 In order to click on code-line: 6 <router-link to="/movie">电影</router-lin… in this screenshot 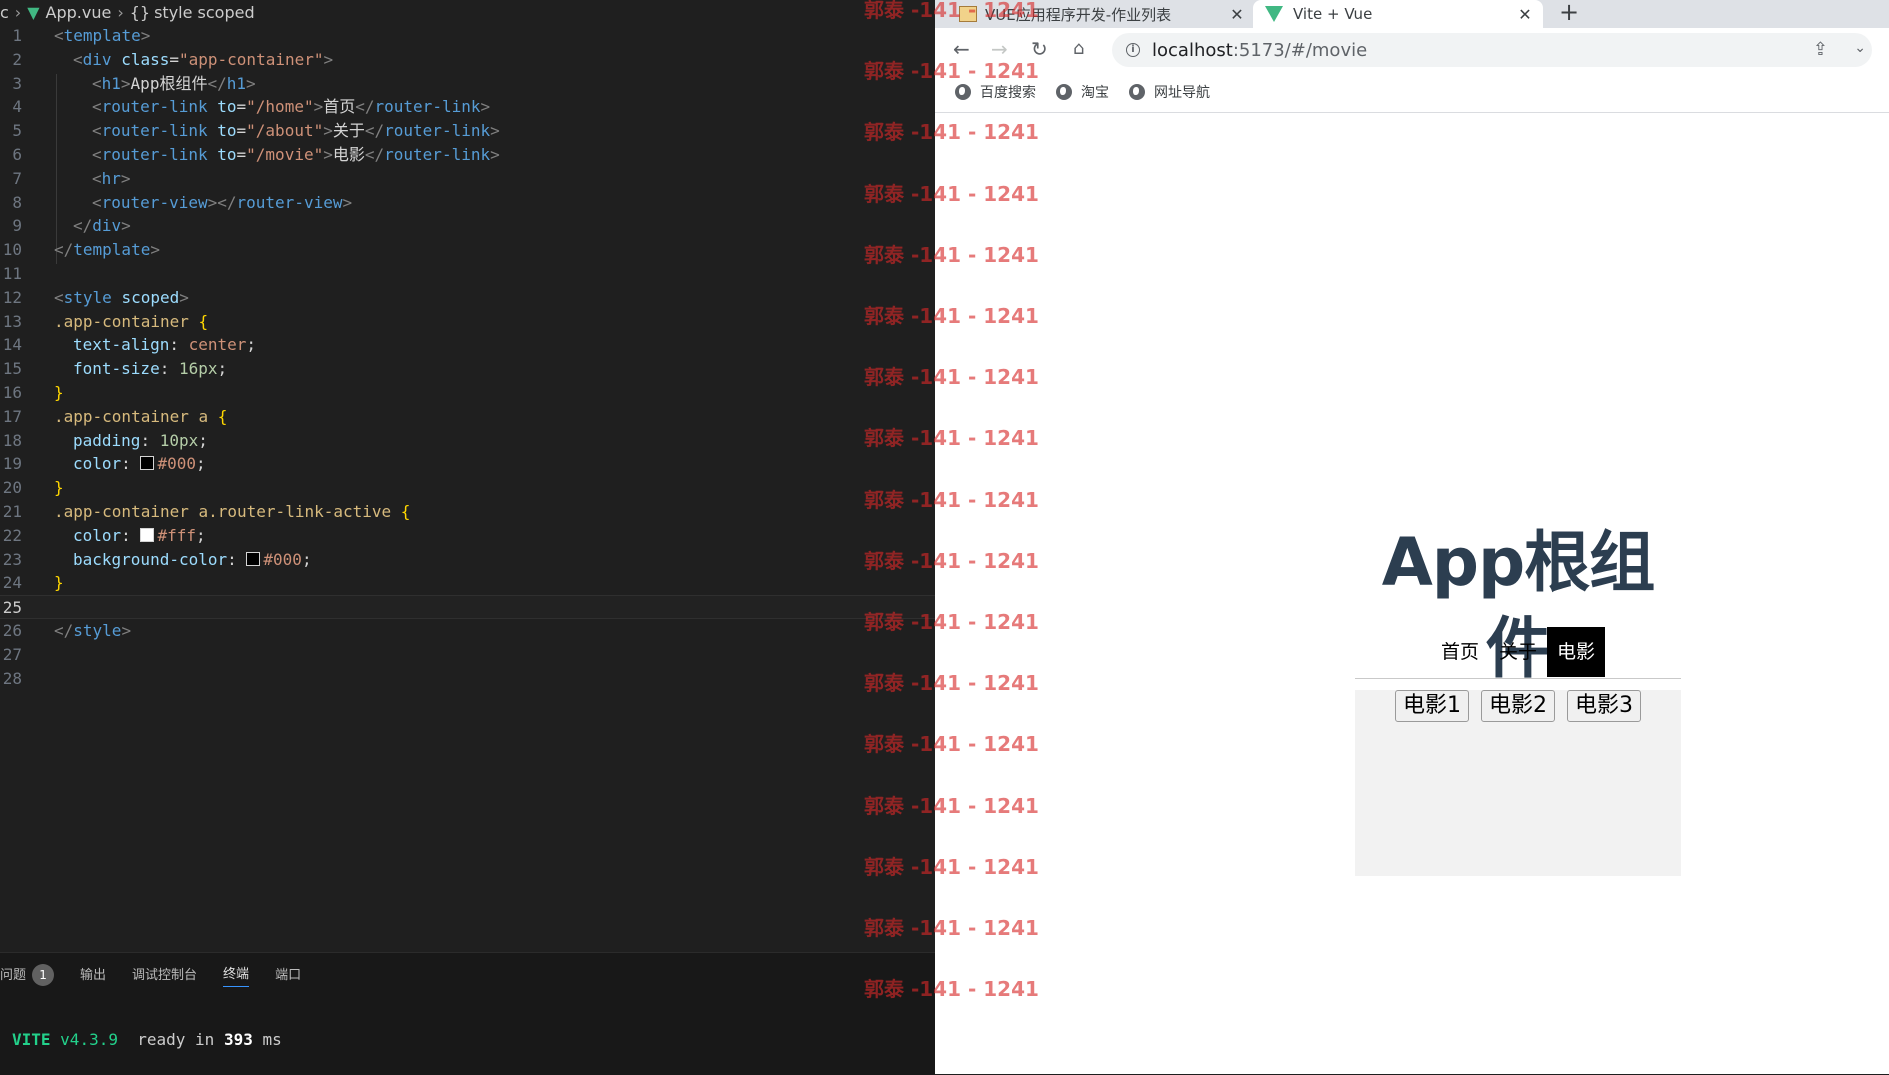, I will do `click(467, 155)`.